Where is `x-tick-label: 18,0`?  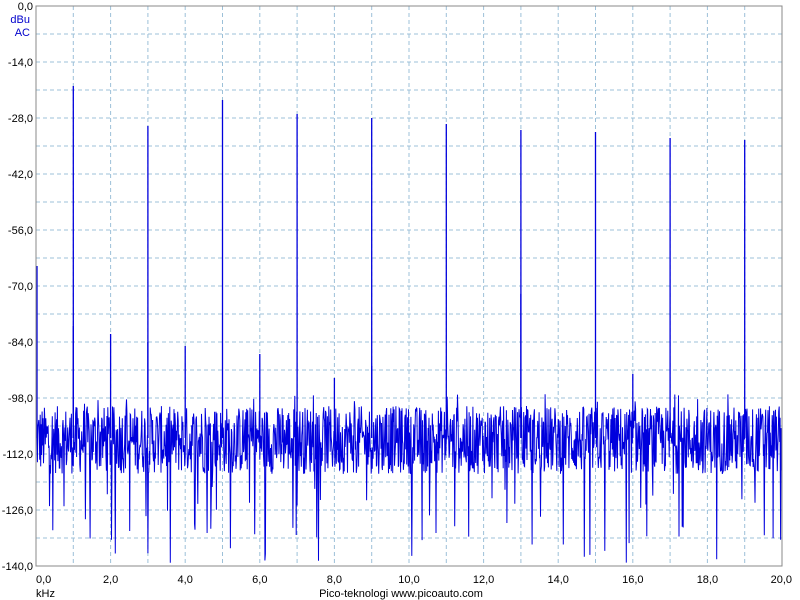
x-tick-label: 18,0 is located at coordinates (707, 580).